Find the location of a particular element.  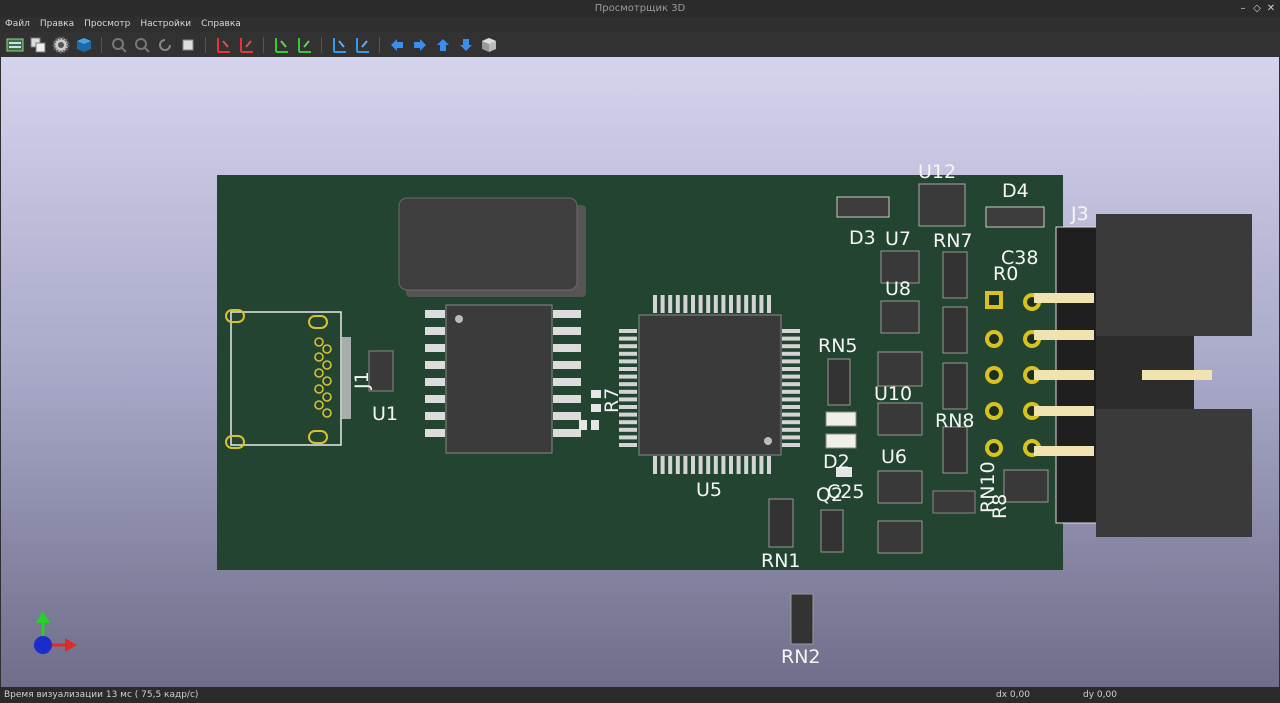

rotate-z-ccw-button is located at coordinates (362, 45).